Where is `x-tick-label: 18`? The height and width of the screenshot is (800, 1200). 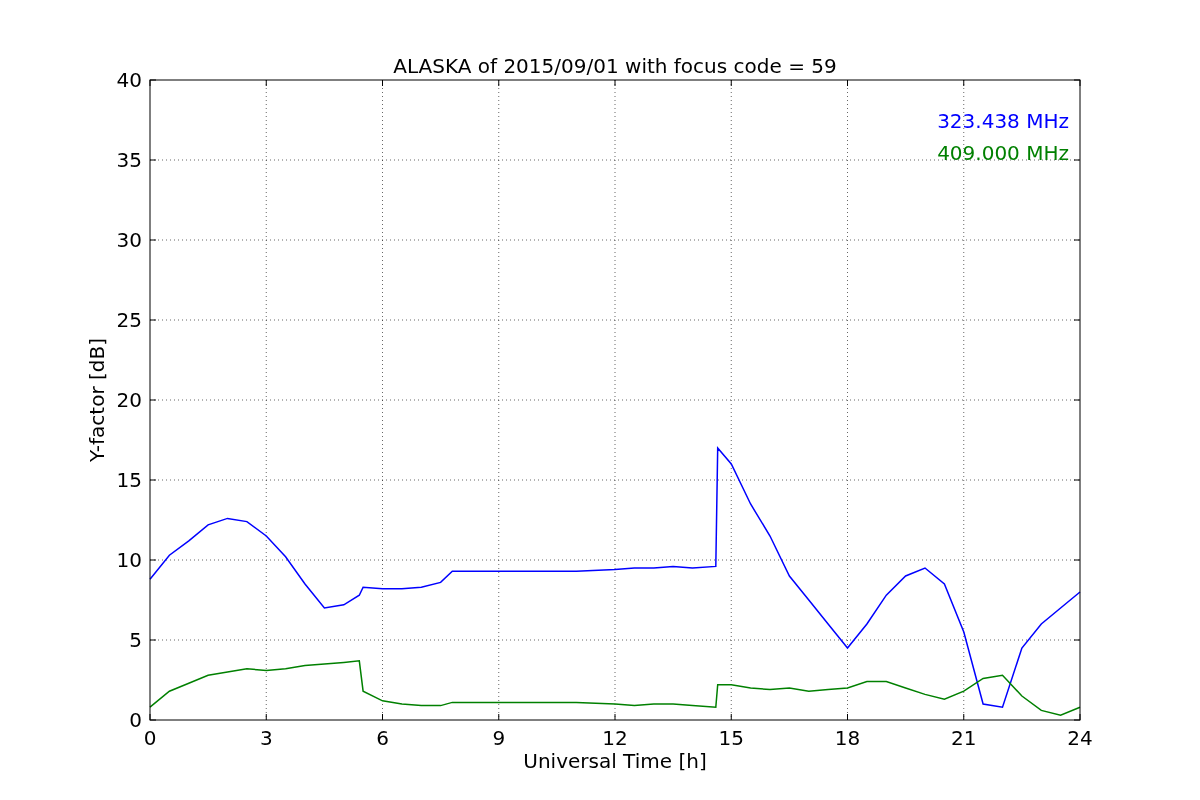 x-tick-label: 18 is located at coordinates (847, 738).